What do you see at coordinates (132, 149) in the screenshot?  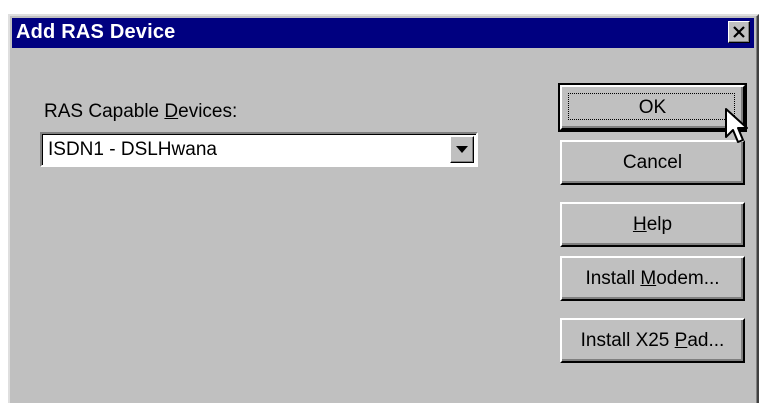 I see `devices-dropdown-value: ISDN1 - DSLHwana` at bounding box center [132, 149].